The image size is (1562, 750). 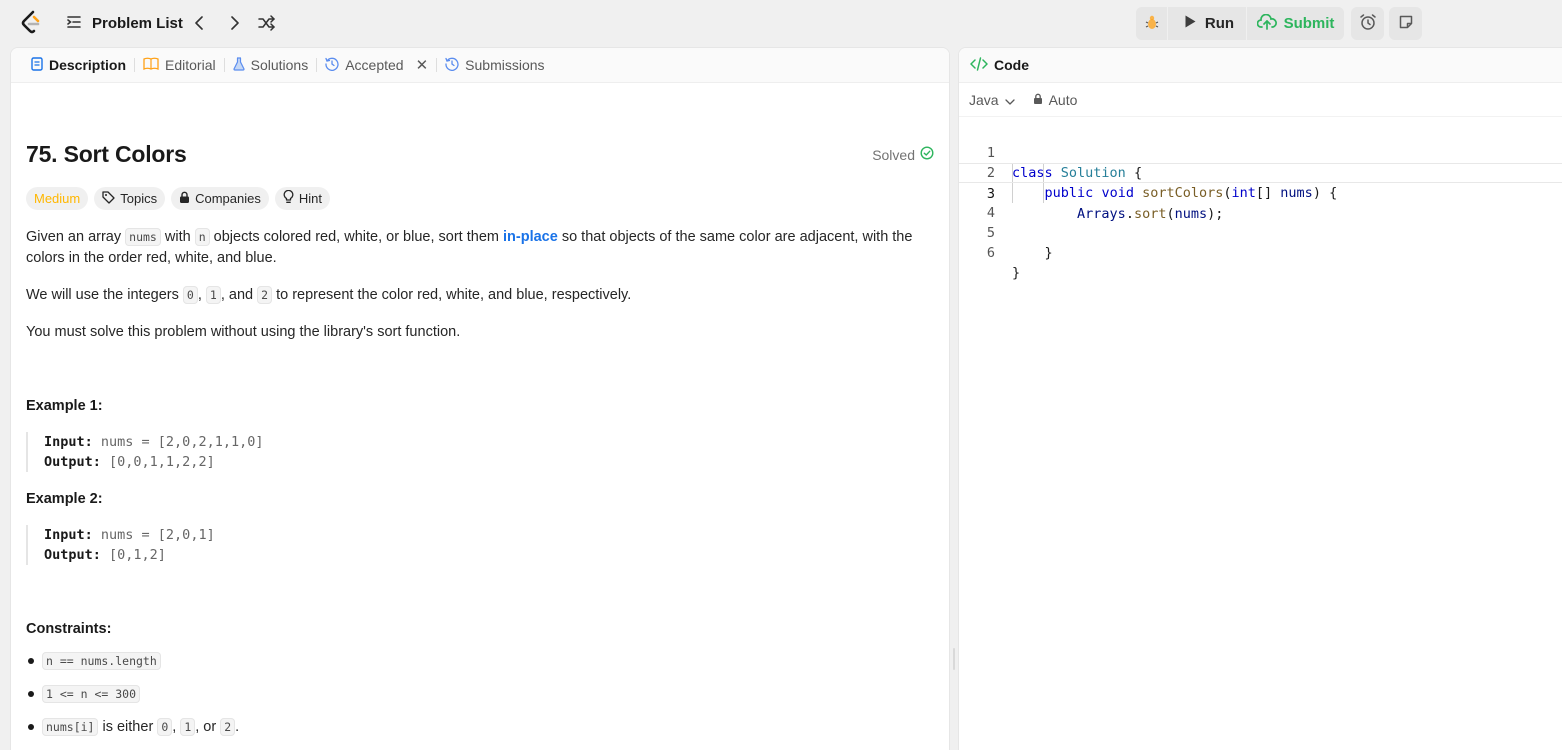 What do you see at coordinates (927, 154) in the screenshot?
I see `check-circle-icon` at bounding box center [927, 154].